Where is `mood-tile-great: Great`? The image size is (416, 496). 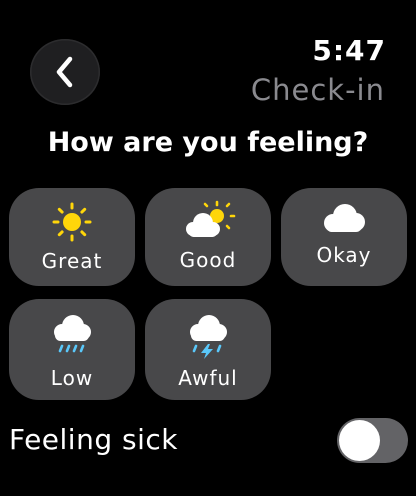
mood-tile-great: Great is located at coordinates (72, 237).